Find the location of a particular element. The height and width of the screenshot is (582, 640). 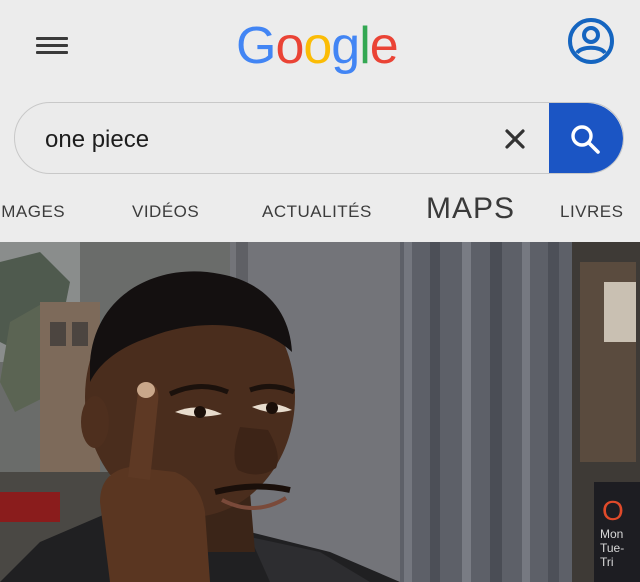

logo-letter: l is located at coordinates (365, 46).